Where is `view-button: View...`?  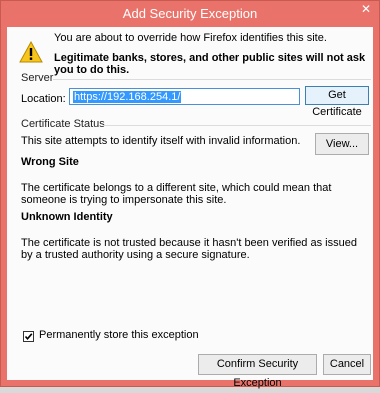 view-button: View... is located at coordinates (342, 144).